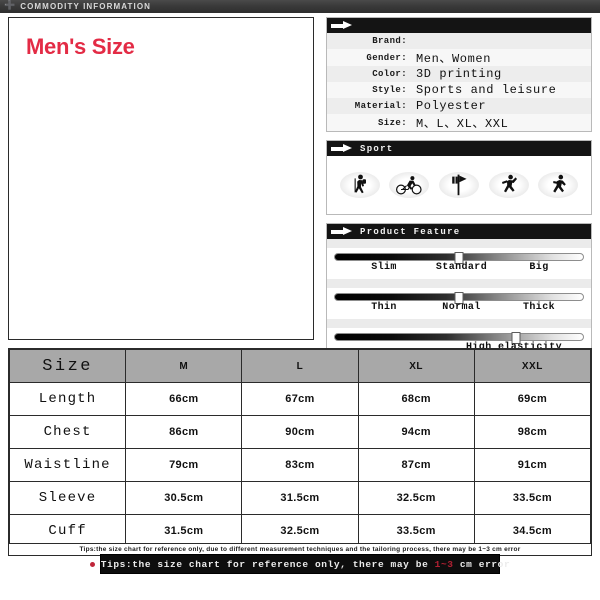 The image size is (600, 600). I want to click on golf-flag-icon, so click(458, 185).